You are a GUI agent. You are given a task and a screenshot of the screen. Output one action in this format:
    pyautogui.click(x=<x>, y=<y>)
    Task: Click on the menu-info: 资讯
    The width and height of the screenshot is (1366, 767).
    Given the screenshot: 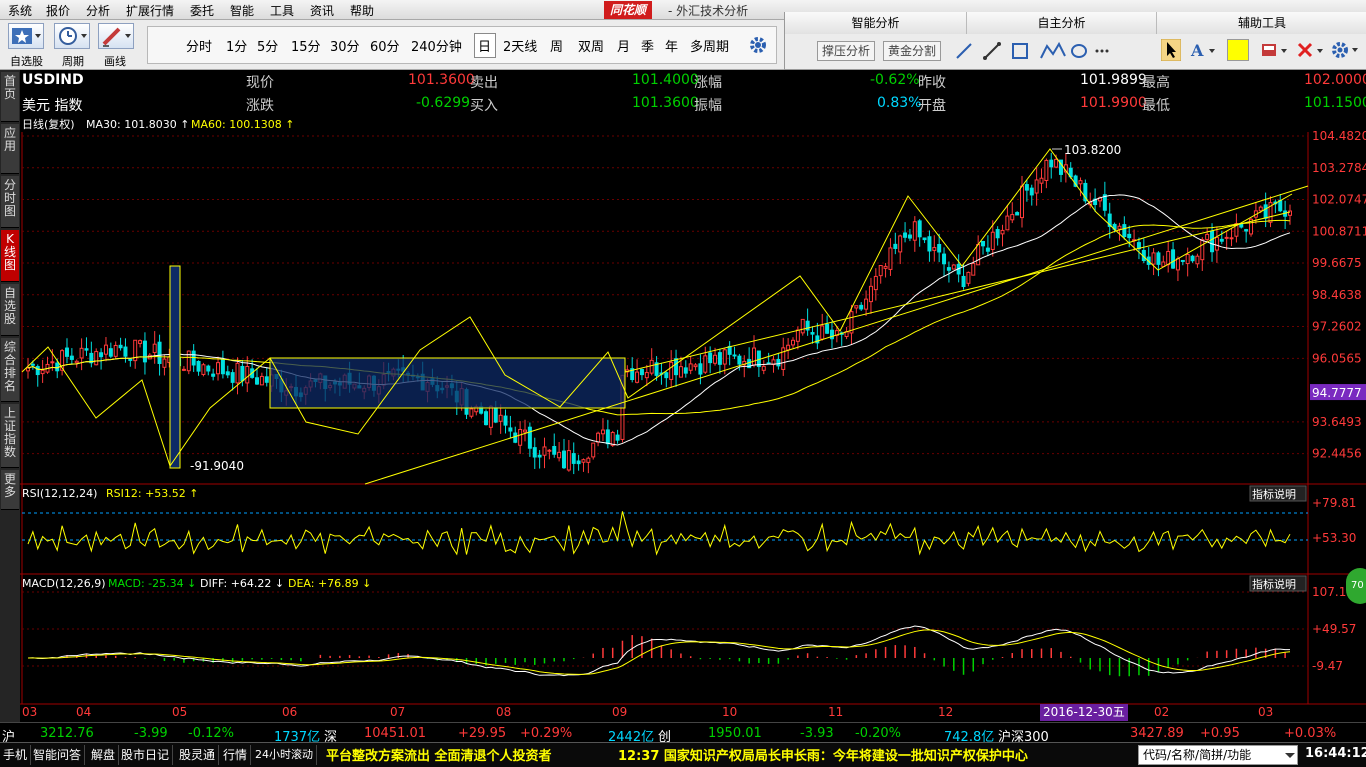 What is the action you would take?
    pyautogui.click(x=322, y=10)
    